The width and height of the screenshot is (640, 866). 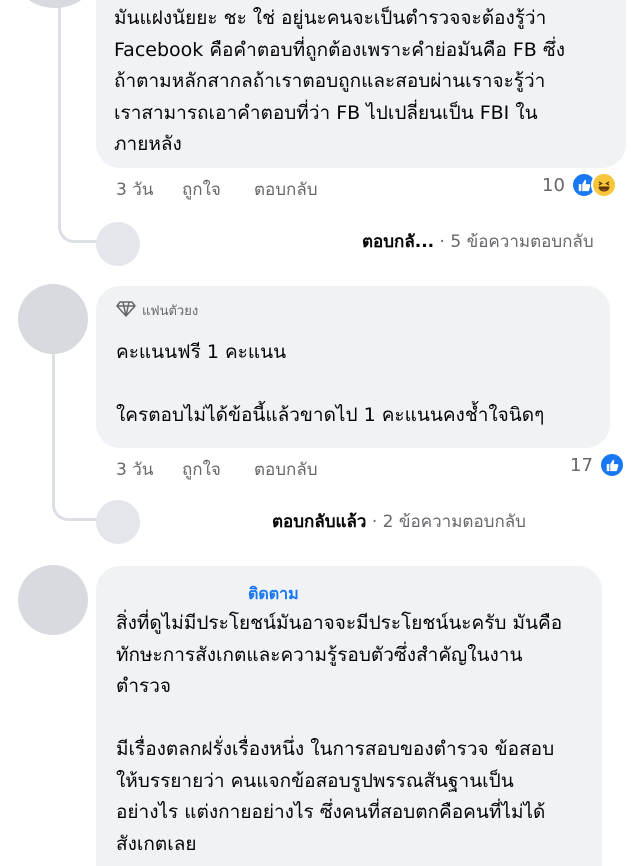 I want to click on reaction-count: 17, so click(x=581, y=465).